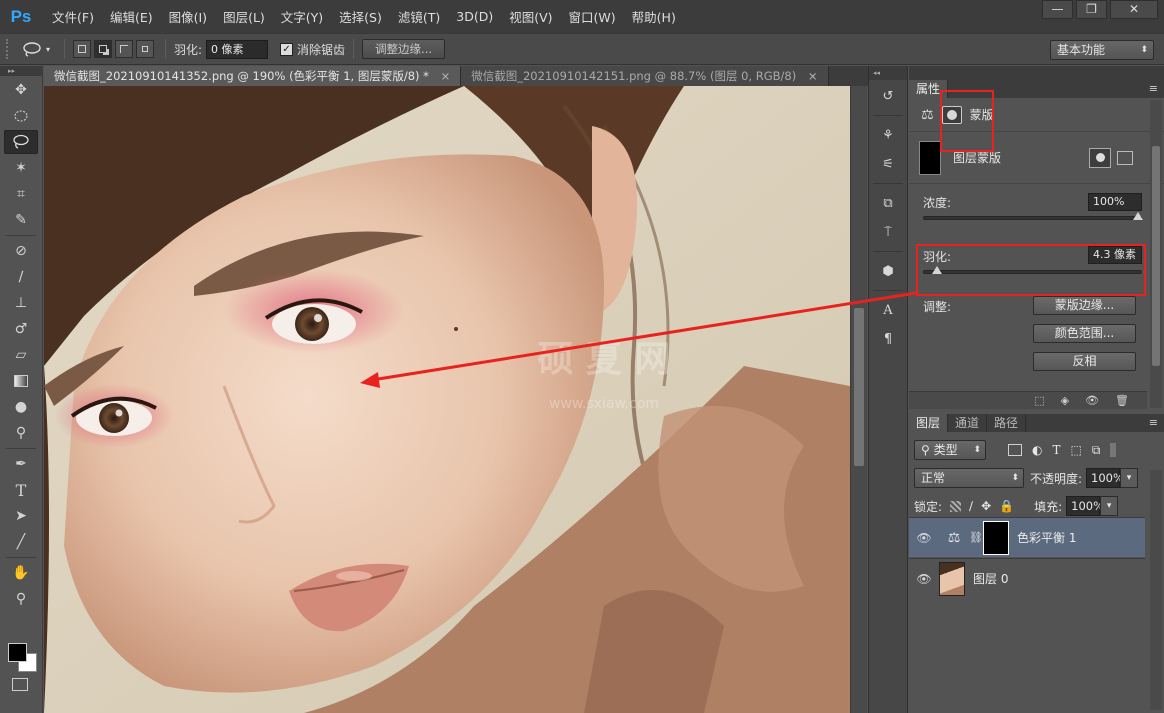 This screenshot has height=713, width=1164. I want to click on menu-select: 选择(S), so click(360, 16).